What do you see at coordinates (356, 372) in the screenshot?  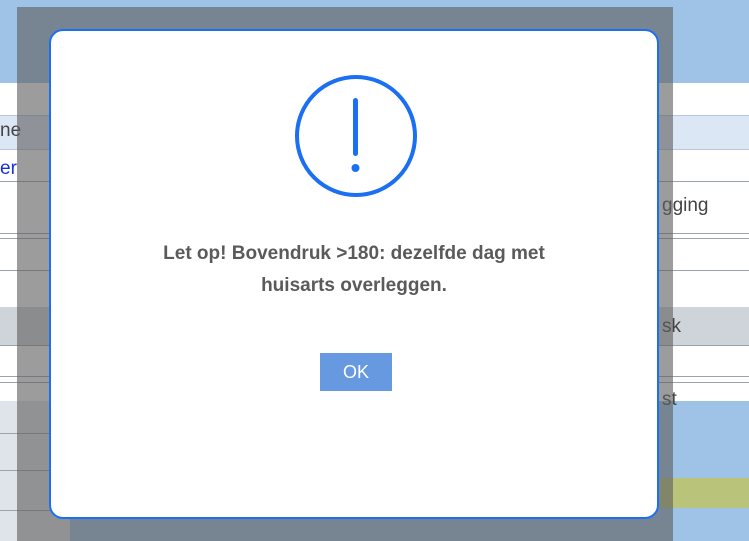 I see `ok-button: OK` at bounding box center [356, 372].